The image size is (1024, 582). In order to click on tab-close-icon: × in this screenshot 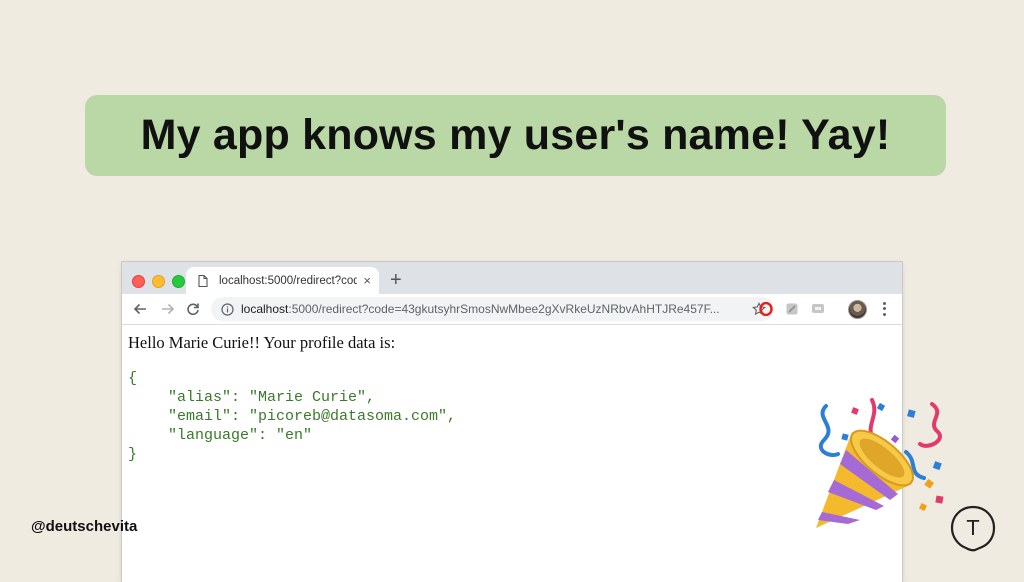, I will do `click(367, 280)`.